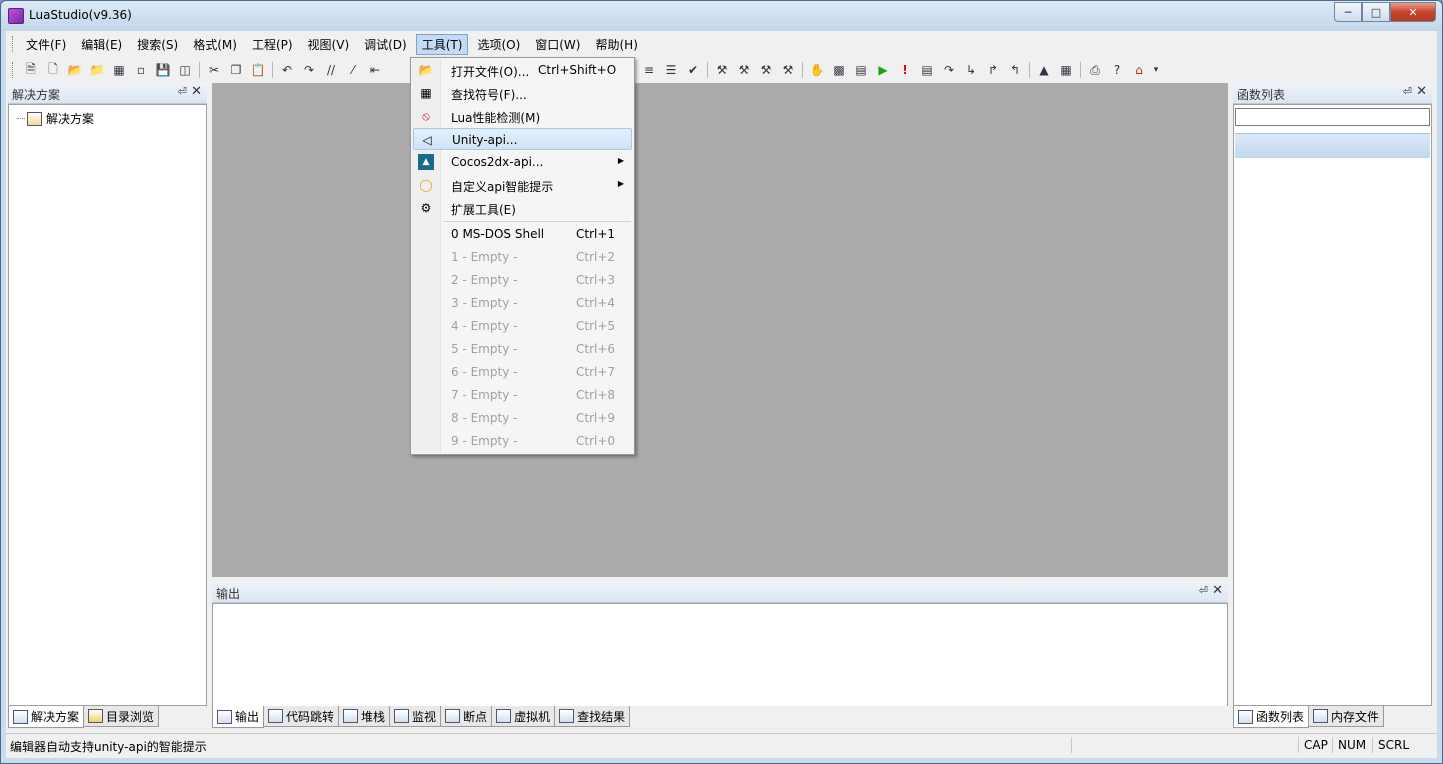 The width and height of the screenshot is (1443, 764). What do you see at coordinates (31, 70) in the screenshot?
I see `new-file-icon: 🗎` at bounding box center [31, 70].